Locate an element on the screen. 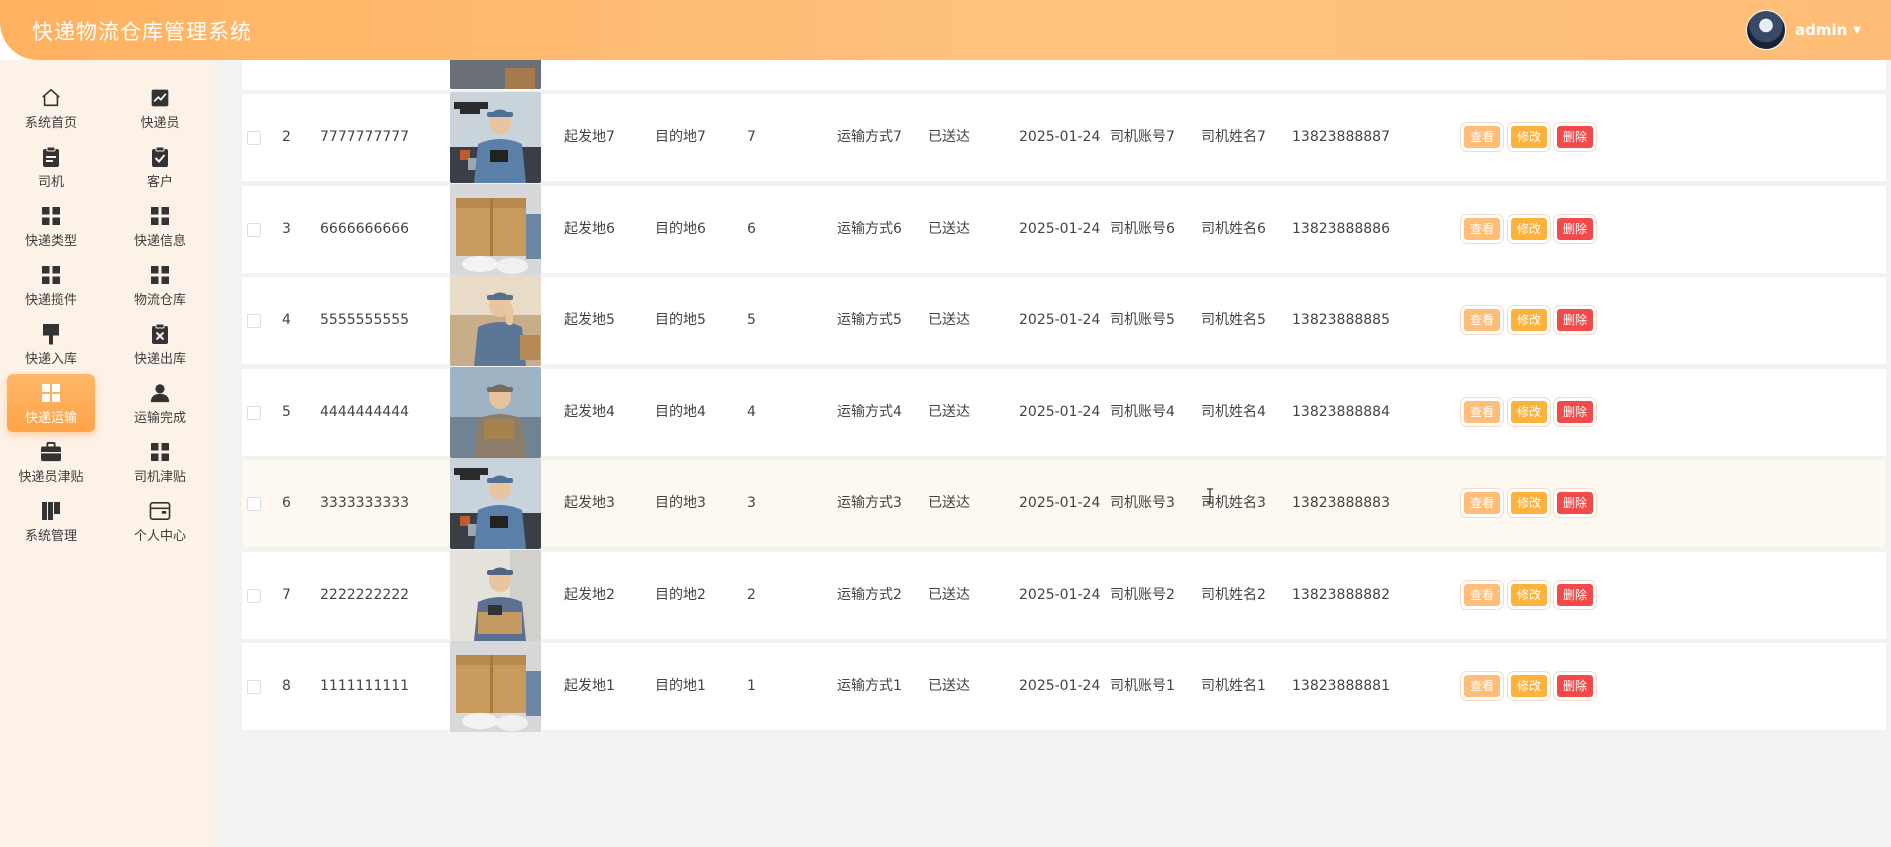 Image resolution: width=1891 pixels, height=847 pixels. user-menu: admin ▼ is located at coordinates (1803, 30).